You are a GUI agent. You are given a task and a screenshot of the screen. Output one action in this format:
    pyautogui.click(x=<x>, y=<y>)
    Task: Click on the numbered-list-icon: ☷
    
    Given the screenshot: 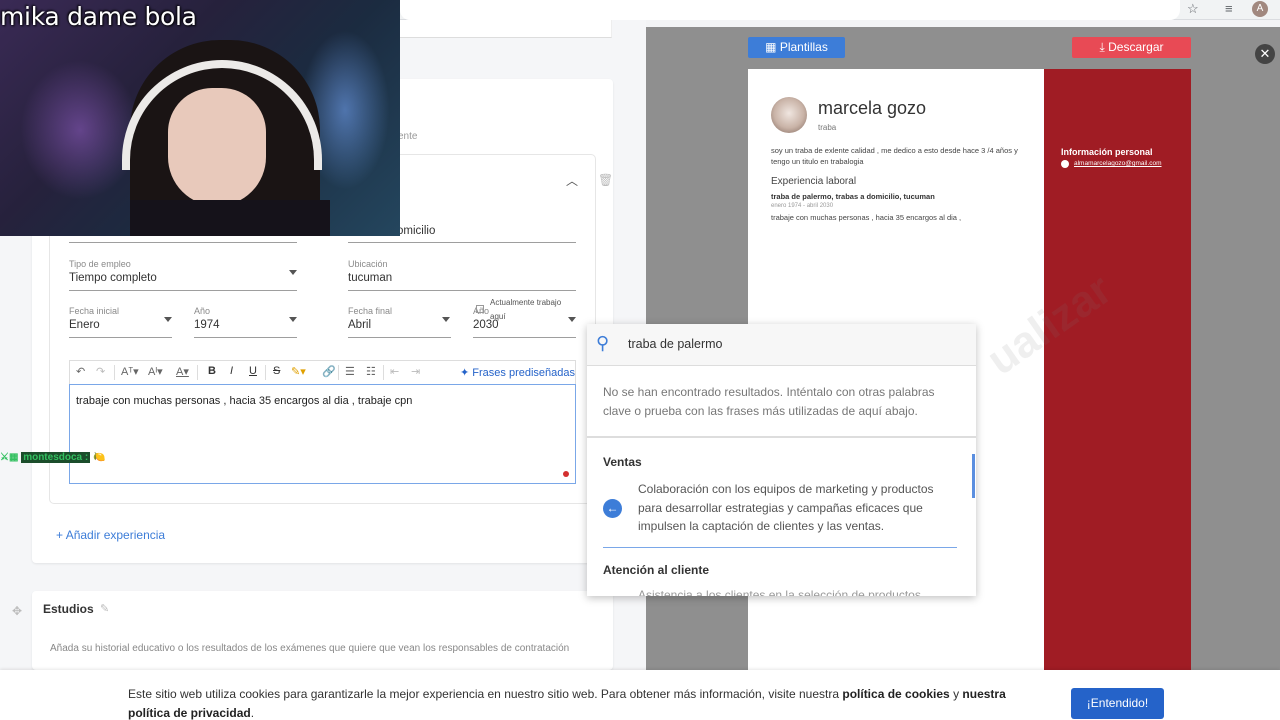 What is the action you would take?
    pyautogui.click(x=371, y=371)
    